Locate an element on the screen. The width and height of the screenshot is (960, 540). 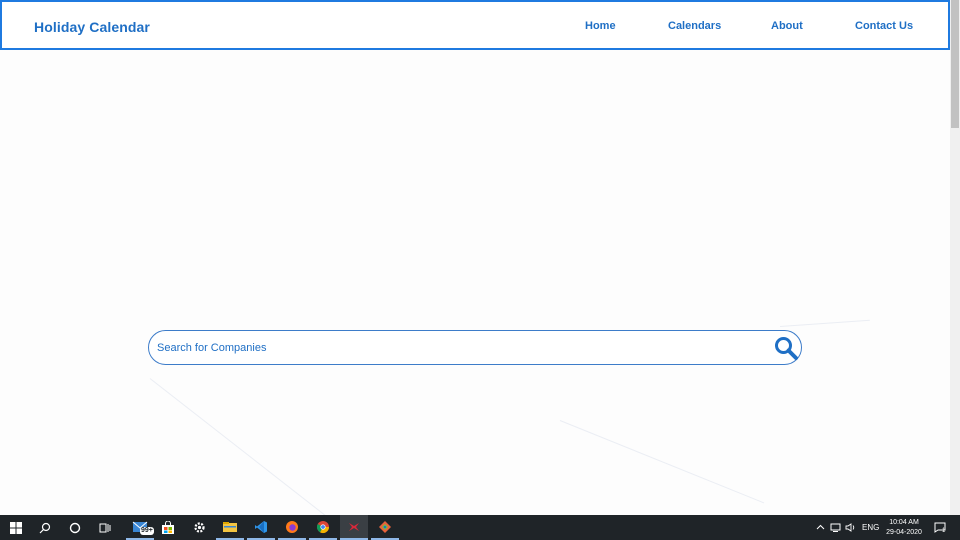
nav-contact-us: Contact Us is located at coordinates (884, 26).